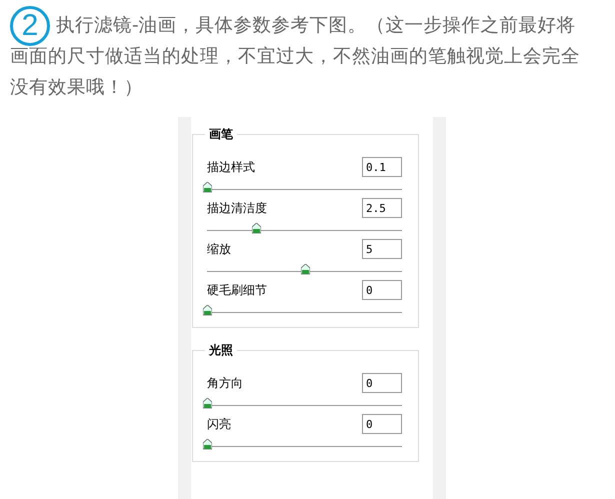 Image resolution: width=615 pixels, height=499 pixels. Describe the element at coordinates (76, 88) in the screenshot. I see `instruction-text: 没有效果哦！）` at that location.